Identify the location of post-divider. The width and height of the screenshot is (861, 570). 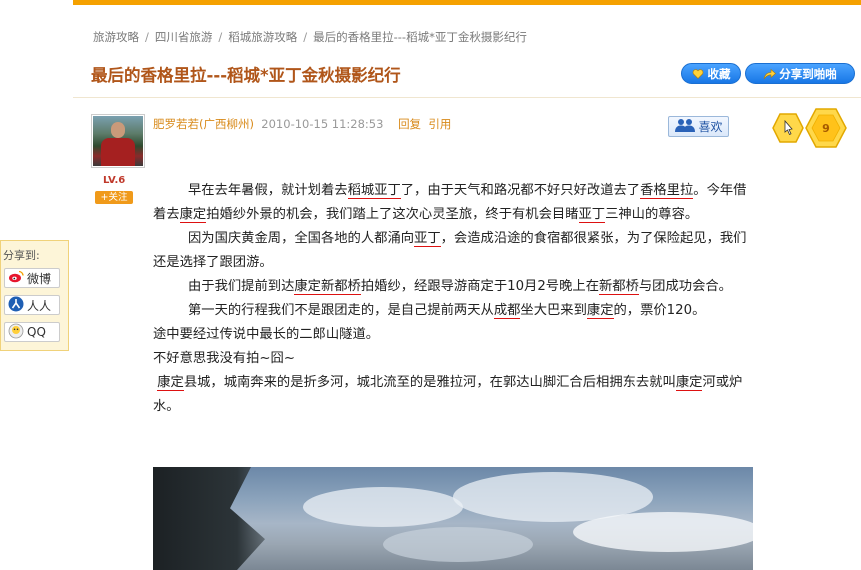
(467, 97).